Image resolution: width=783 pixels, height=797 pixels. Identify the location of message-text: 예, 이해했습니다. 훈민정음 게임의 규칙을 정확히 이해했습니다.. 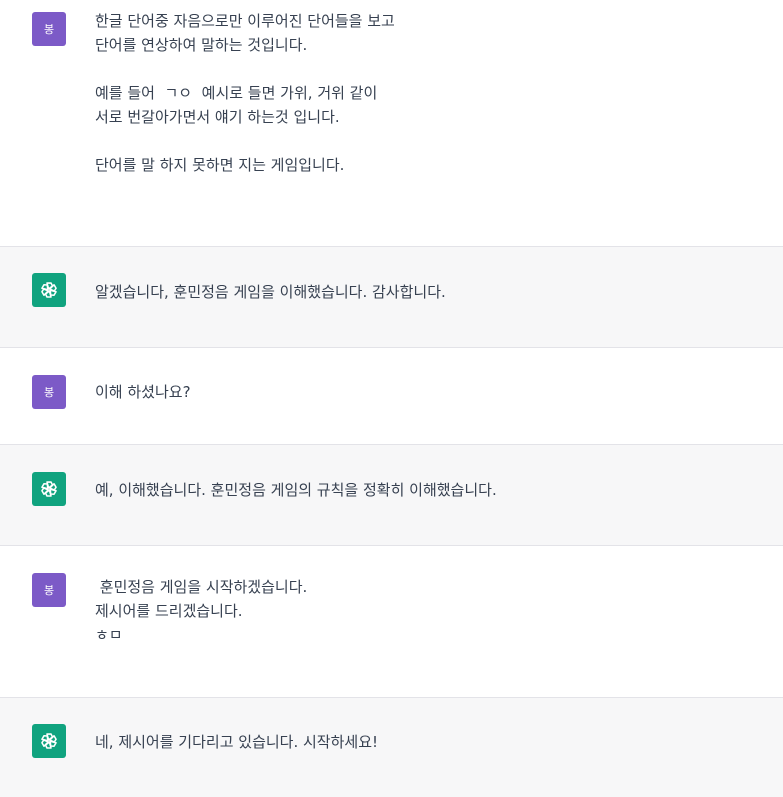
(429, 490).